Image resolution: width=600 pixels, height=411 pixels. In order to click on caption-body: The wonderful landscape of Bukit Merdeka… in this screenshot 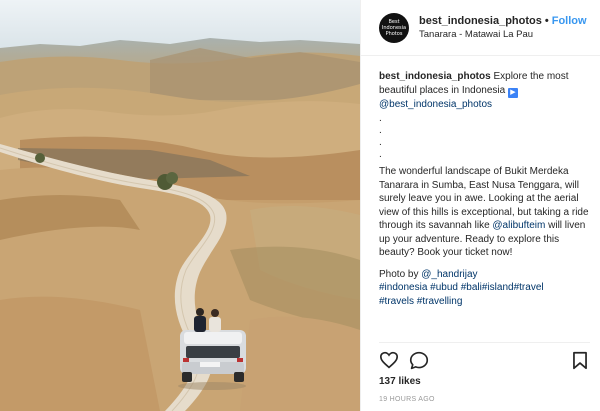, I will do `click(484, 212)`.